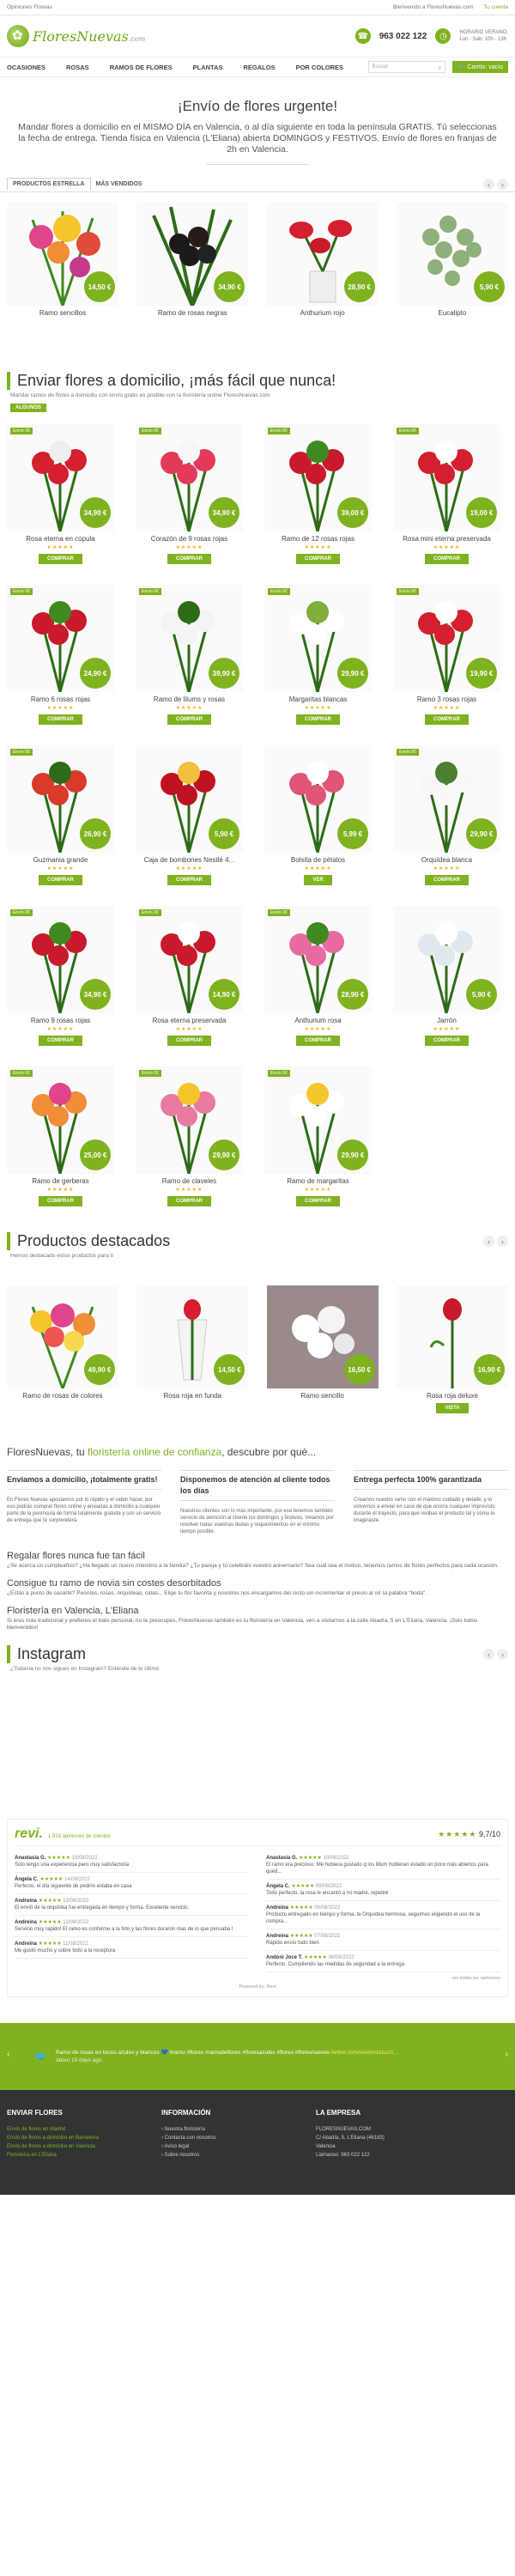  What do you see at coordinates (189, 638) in the screenshot?
I see `product-image: Envío 0€ 39,90 €` at bounding box center [189, 638].